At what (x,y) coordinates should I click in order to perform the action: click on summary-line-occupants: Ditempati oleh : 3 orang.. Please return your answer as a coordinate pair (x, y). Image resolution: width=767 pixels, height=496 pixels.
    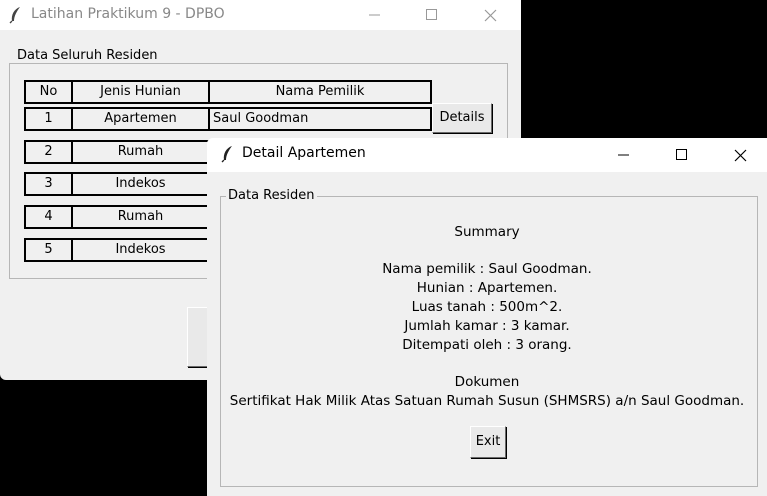
    Looking at the image, I should click on (487, 345).